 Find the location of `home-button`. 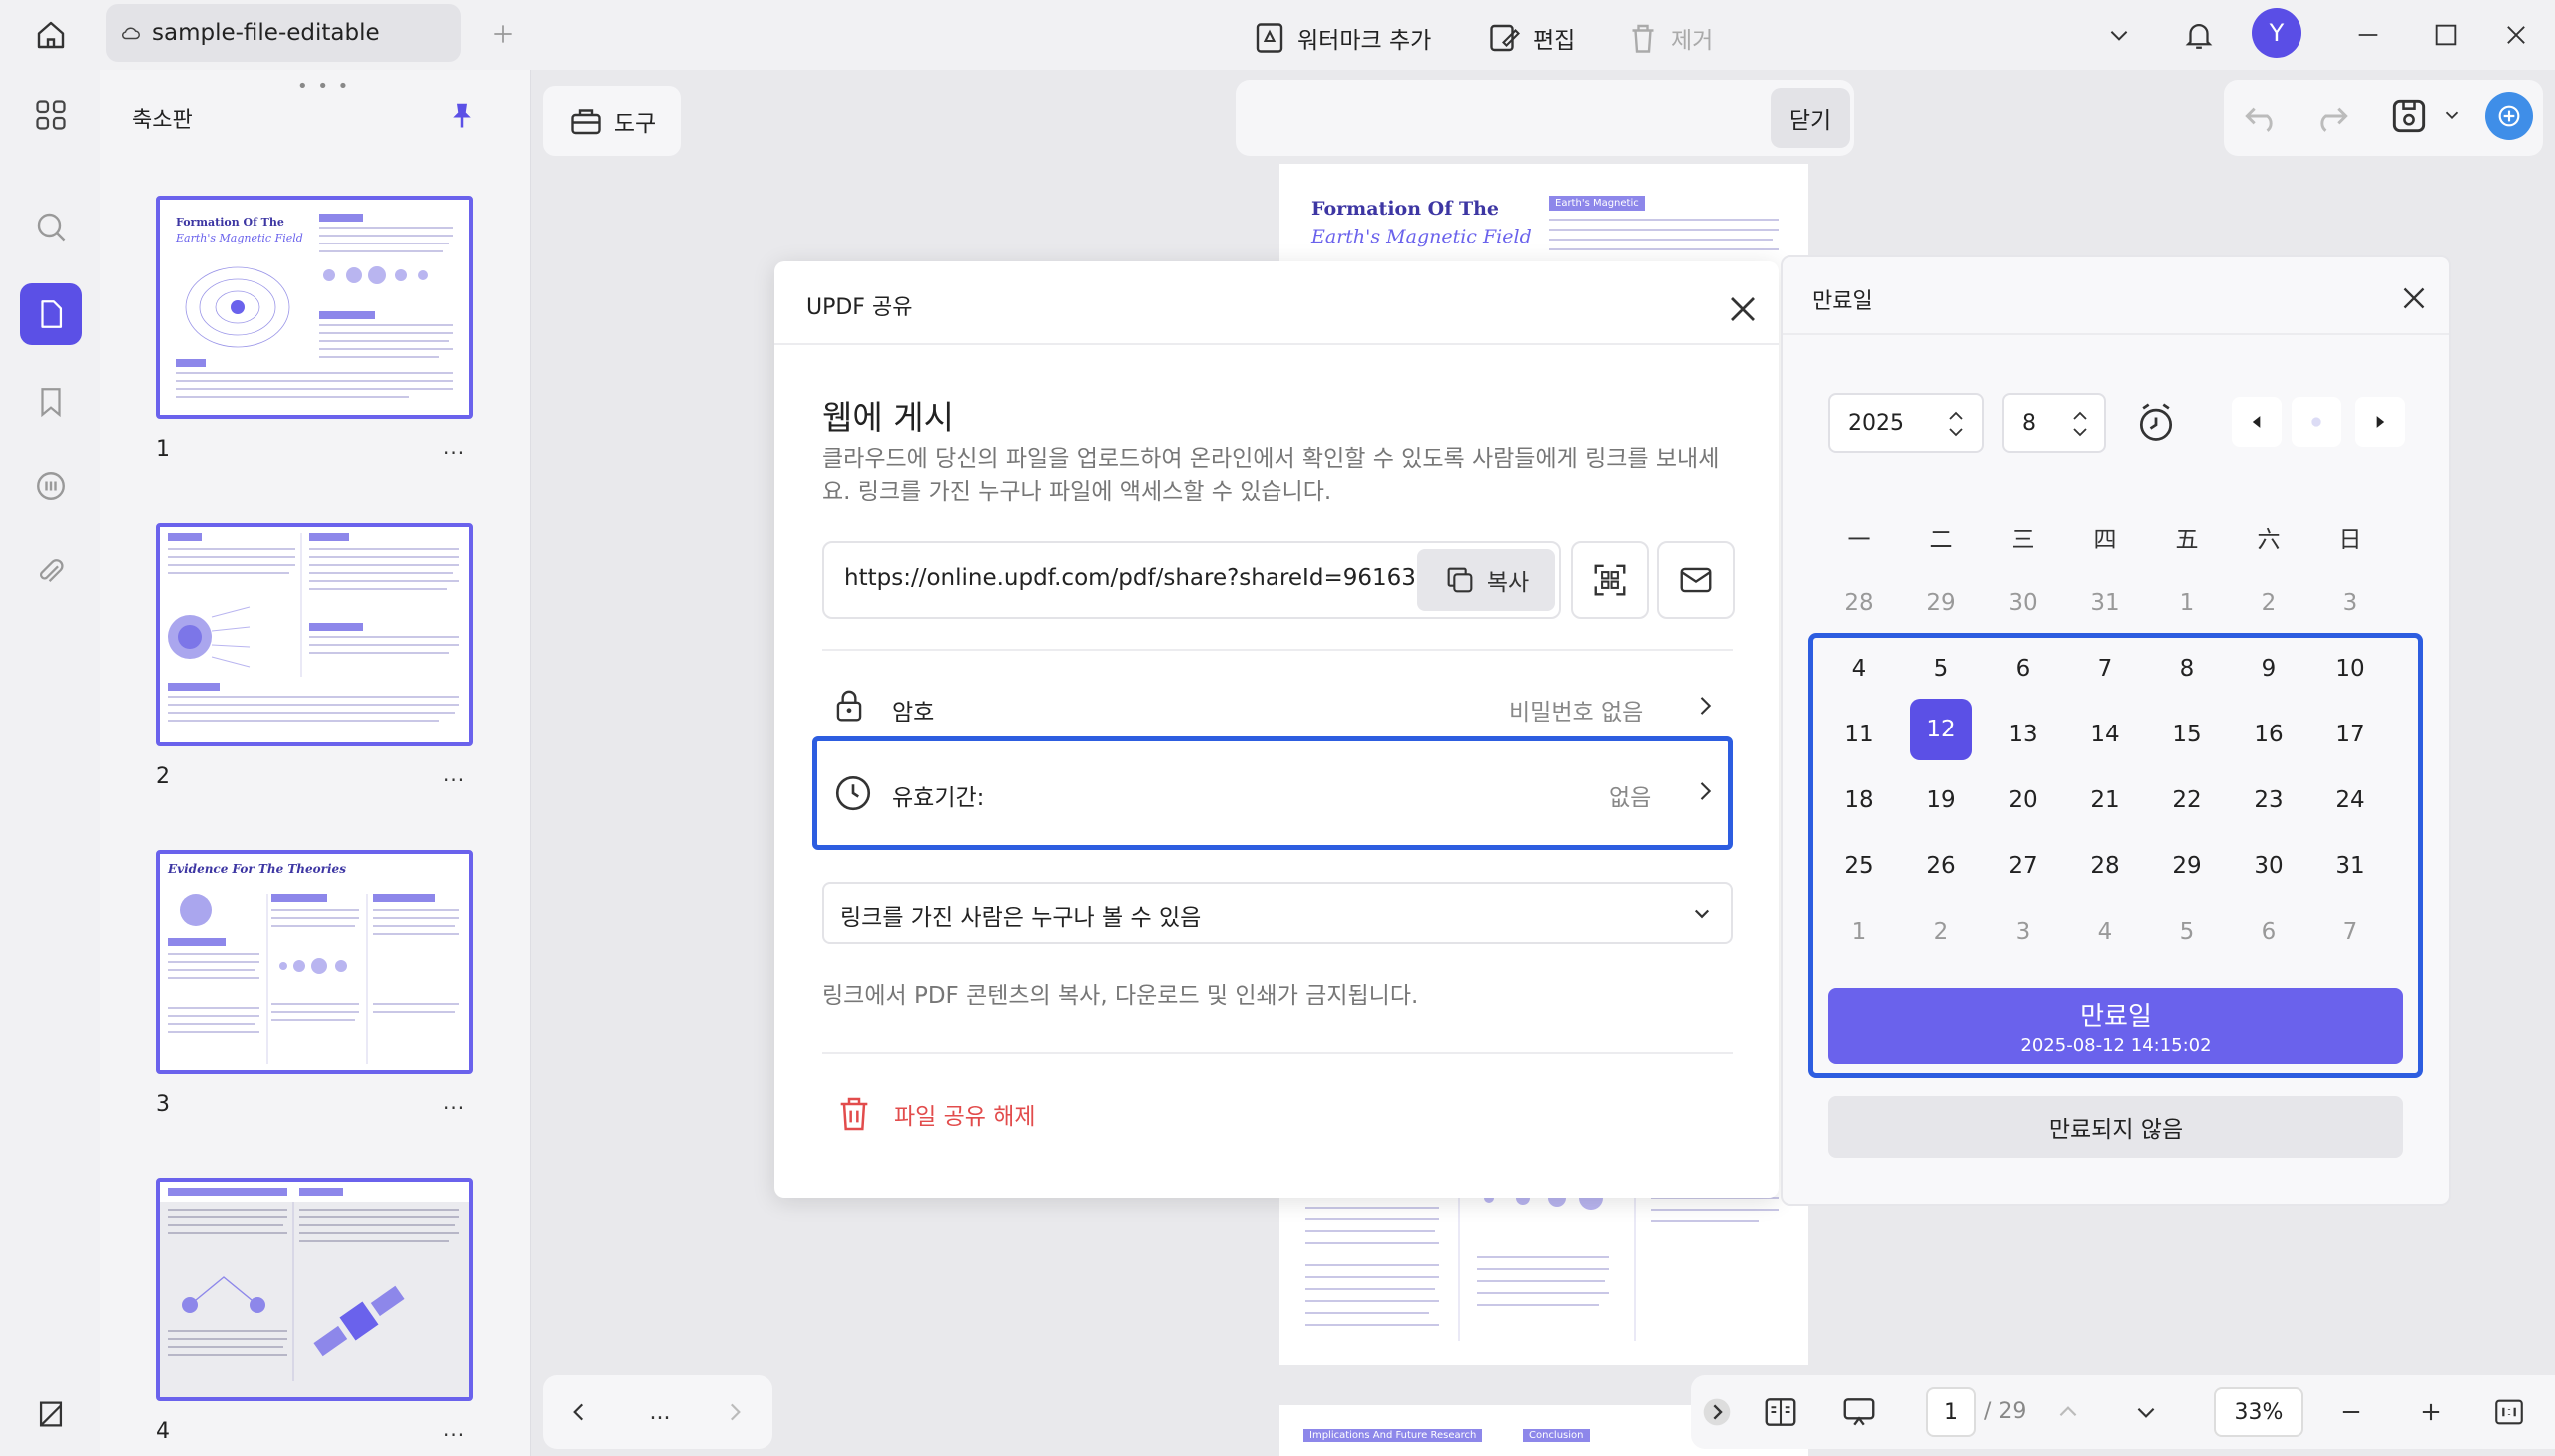

home-button is located at coordinates (51, 35).